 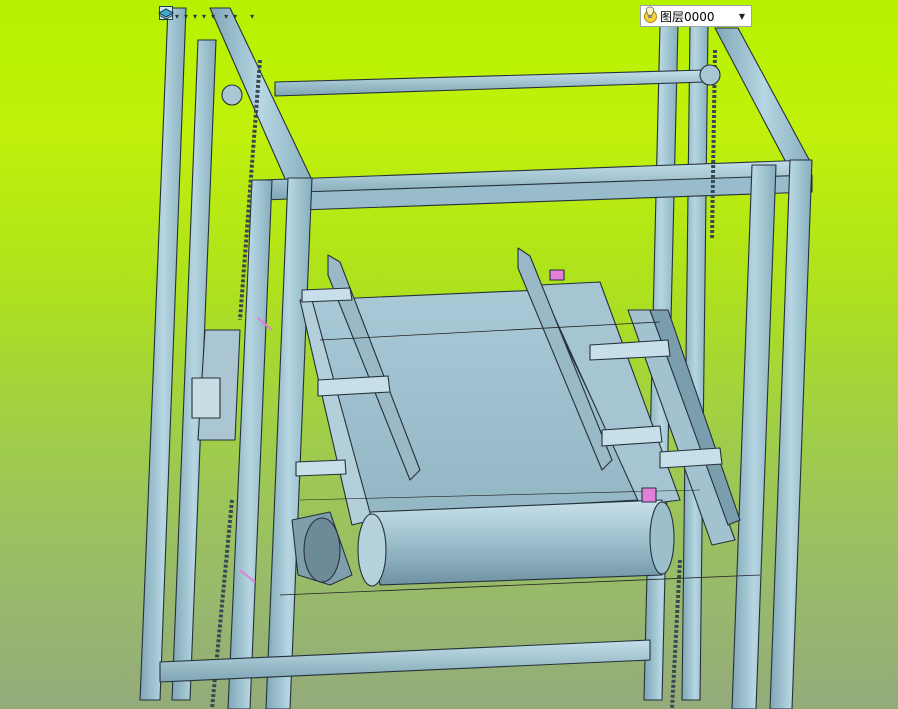 I want to click on top-shaft, so click(x=490, y=83).